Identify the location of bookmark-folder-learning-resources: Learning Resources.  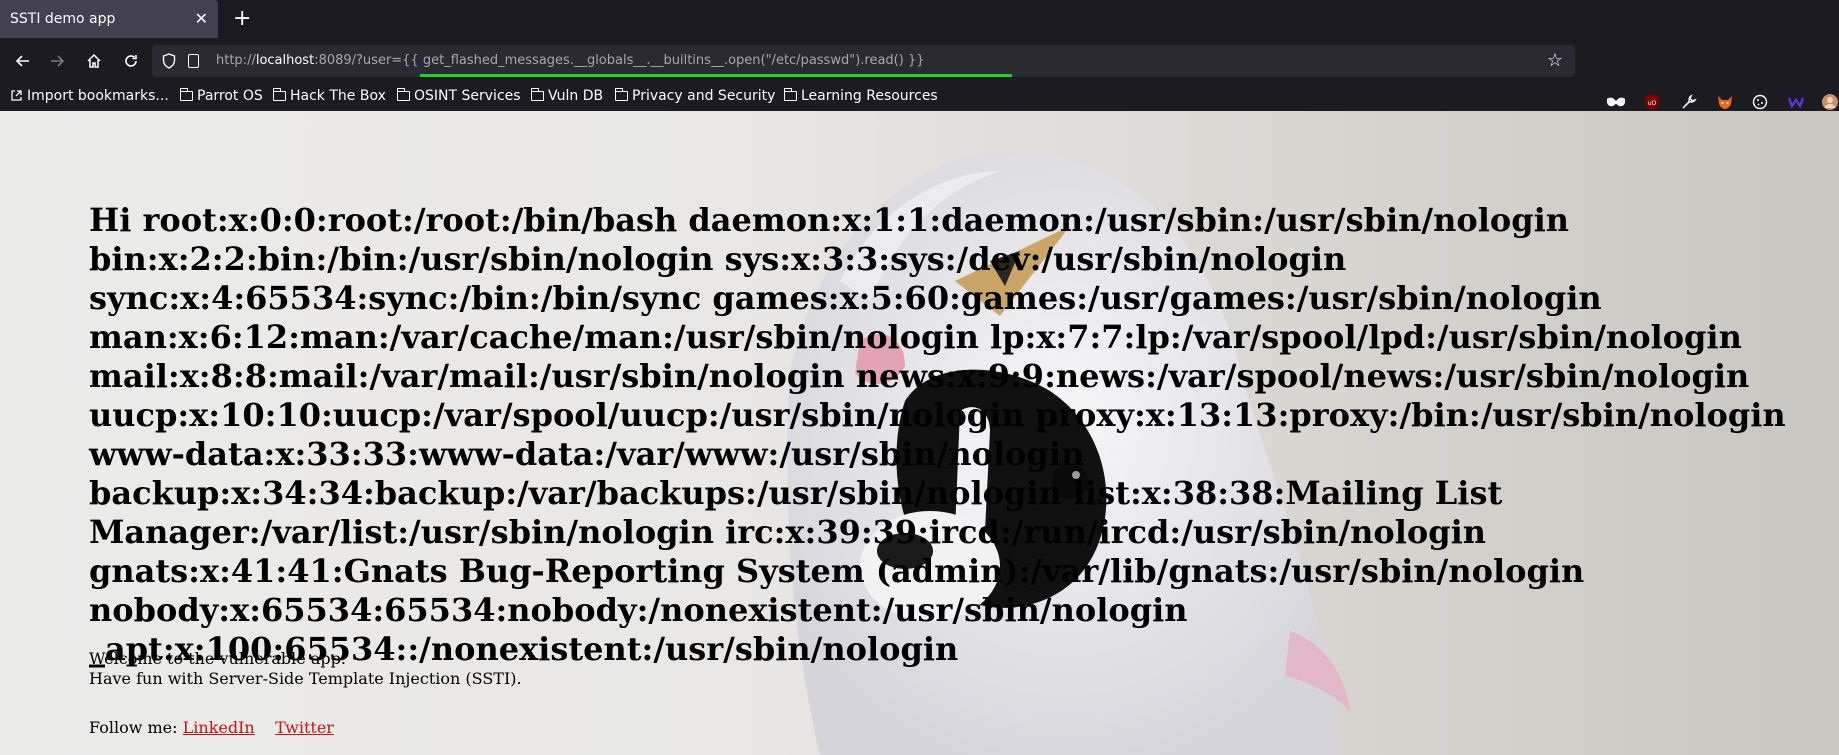
(860, 96).